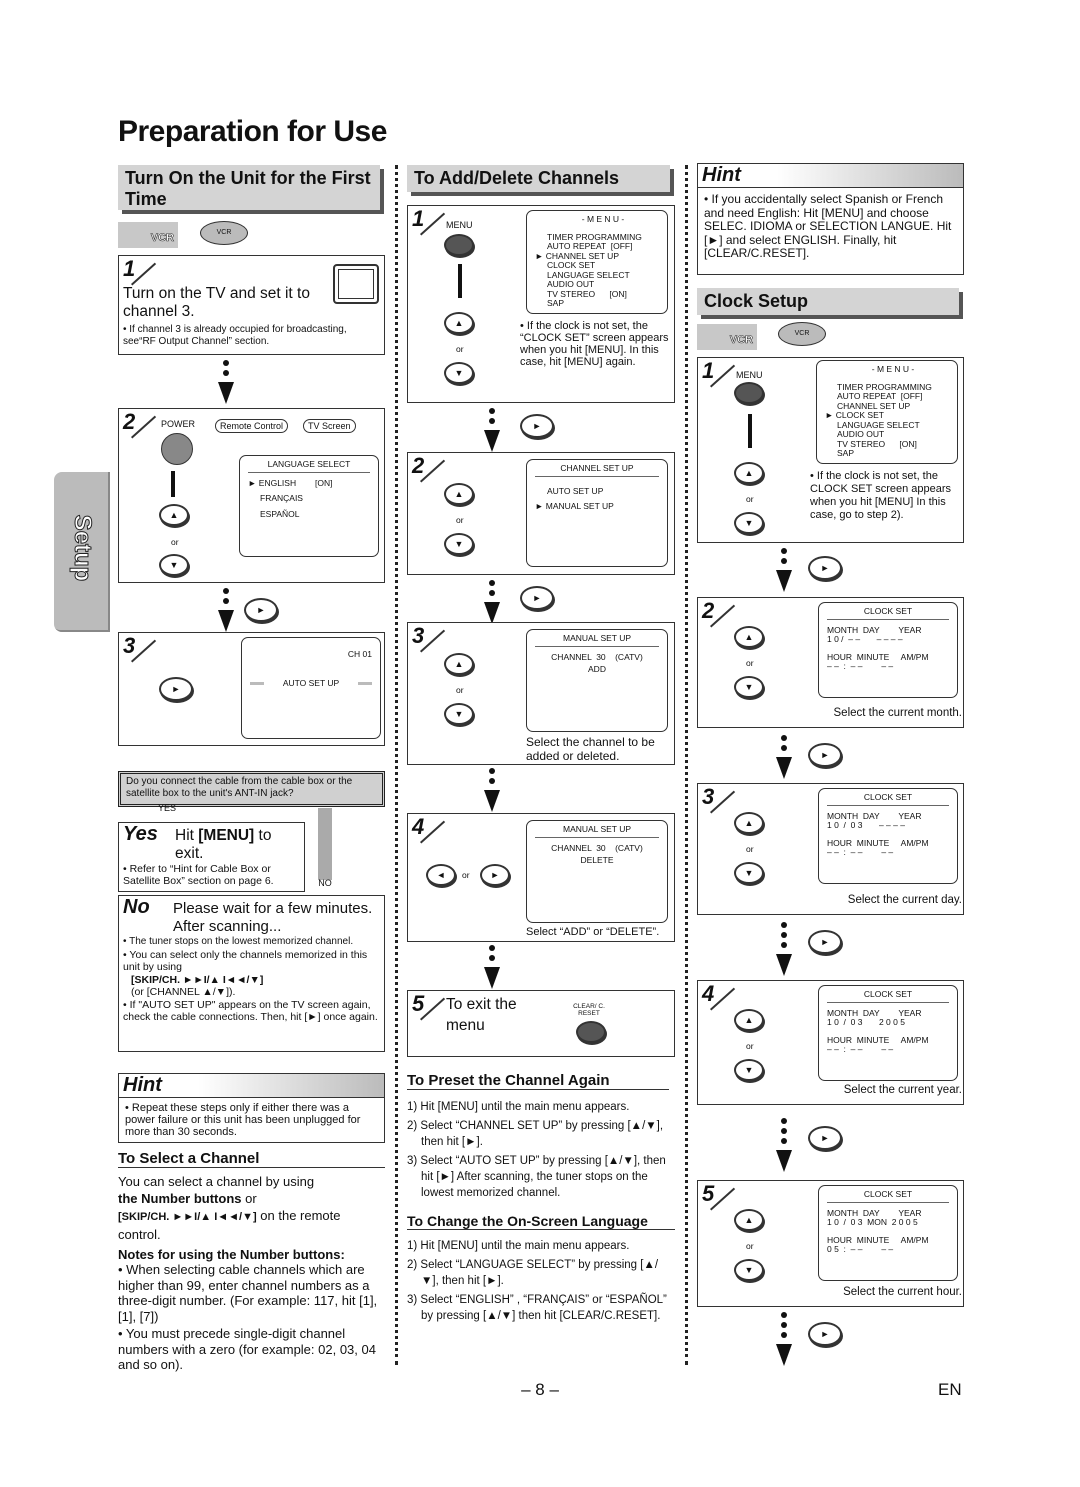 This screenshot has width=1080, height=1487. What do you see at coordinates (280, 513) in the screenshot?
I see `screen-item: ESPAÑOL` at bounding box center [280, 513].